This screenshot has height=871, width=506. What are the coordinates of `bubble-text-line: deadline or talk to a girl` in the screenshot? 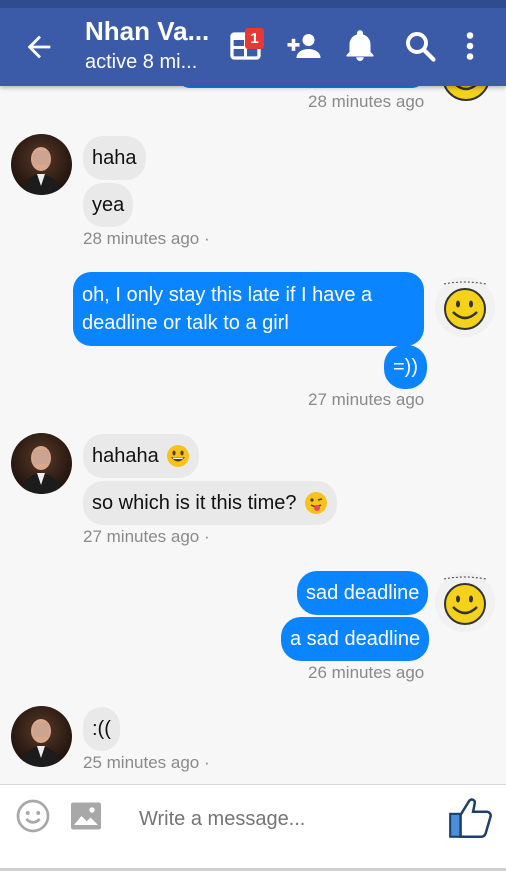 It's located at (185, 323).